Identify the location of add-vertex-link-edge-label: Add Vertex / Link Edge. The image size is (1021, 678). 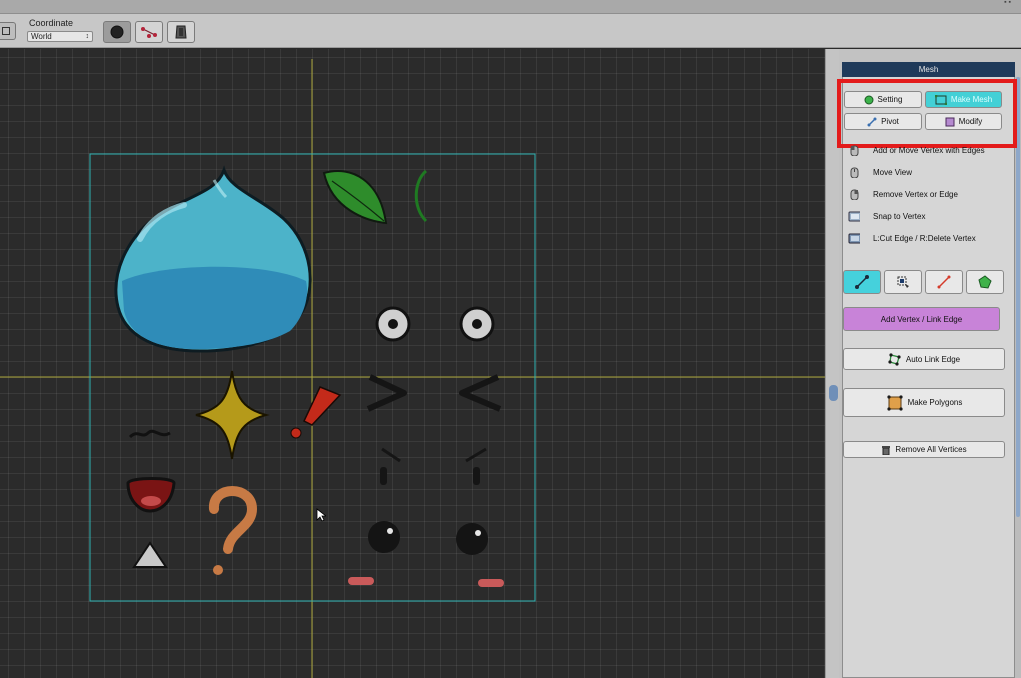
(921, 319).